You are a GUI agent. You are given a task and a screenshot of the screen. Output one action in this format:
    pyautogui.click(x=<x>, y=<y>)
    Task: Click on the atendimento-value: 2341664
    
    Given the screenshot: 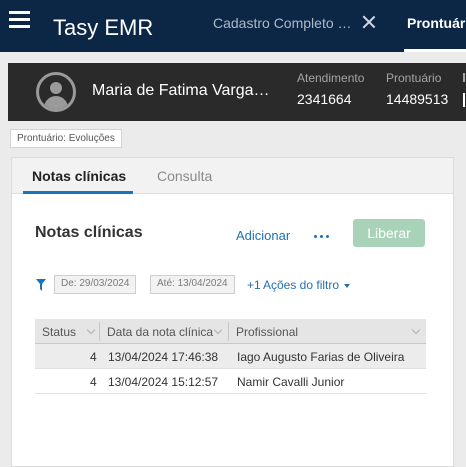 What is the action you would take?
    pyautogui.click(x=324, y=99)
    